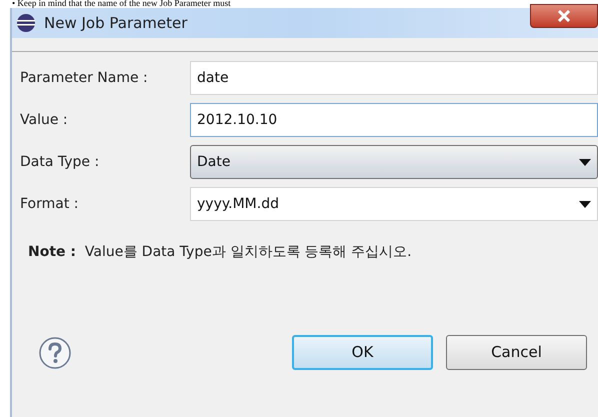 Image resolution: width=598 pixels, height=417 pixels. I want to click on dialog-button: OK, so click(362, 352).